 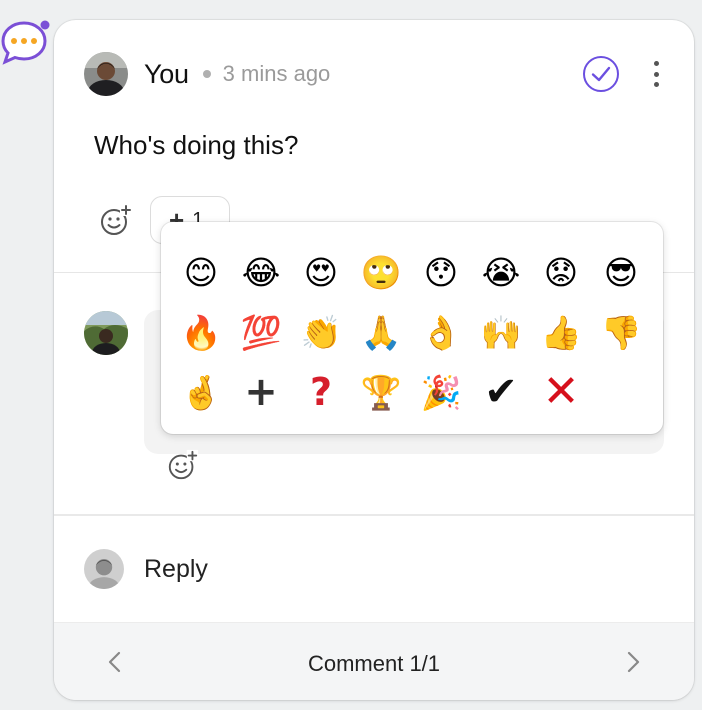 What do you see at coordinates (106, 74) in the screenshot?
I see `author-avatar` at bounding box center [106, 74].